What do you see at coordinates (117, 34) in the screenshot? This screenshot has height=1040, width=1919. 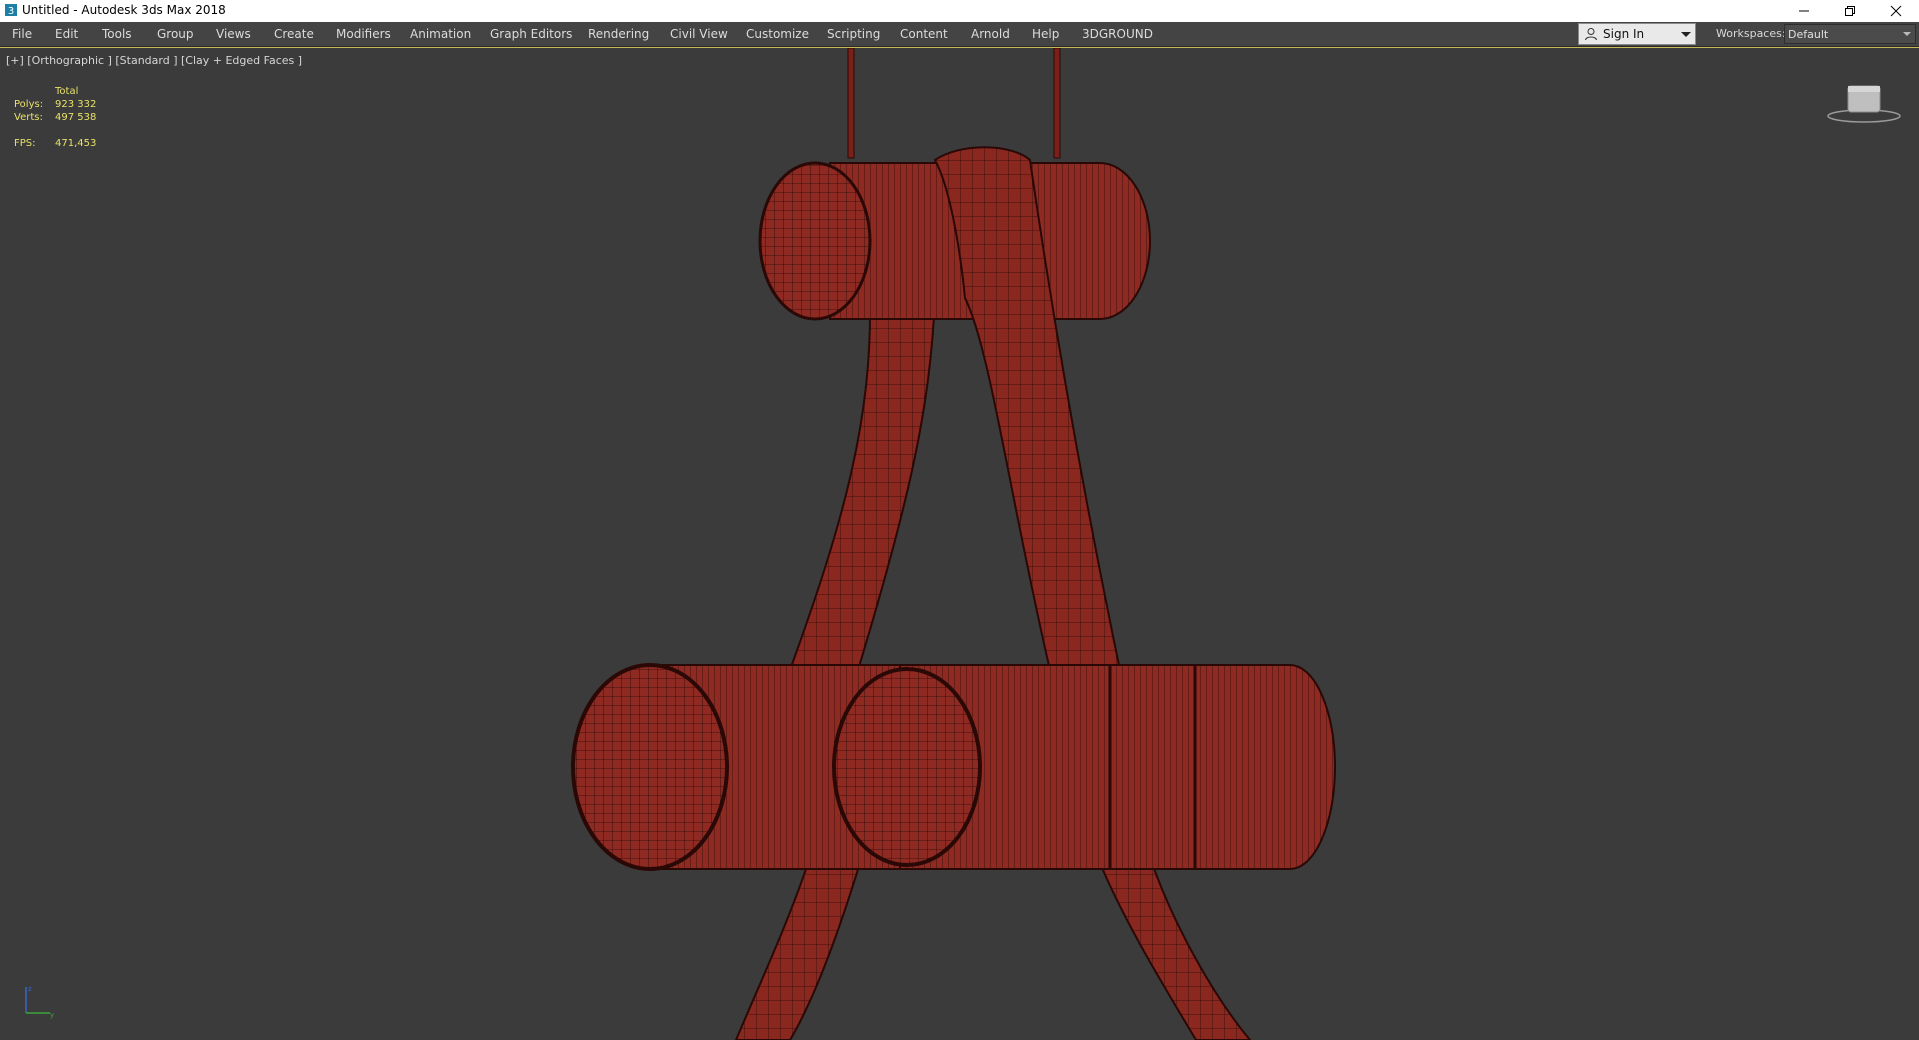 I see `menu-tools: Tools` at bounding box center [117, 34].